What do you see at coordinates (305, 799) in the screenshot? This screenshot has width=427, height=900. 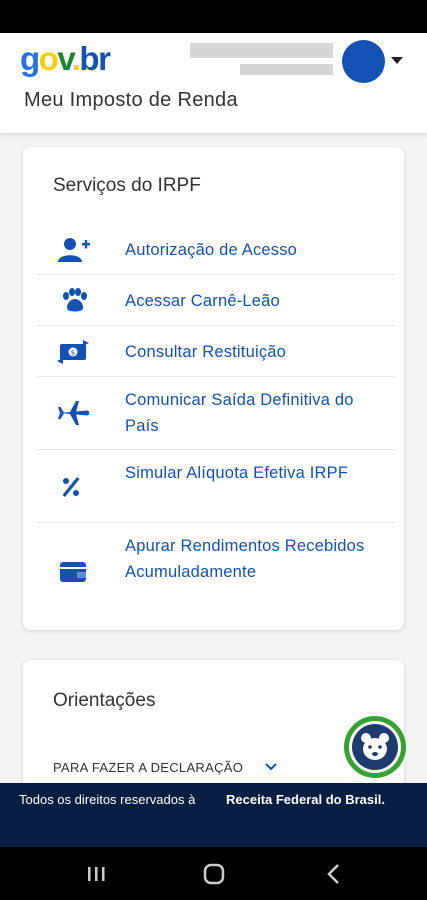 I see `footer-organization: Receita Federal do Brasil.` at bounding box center [305, 799].